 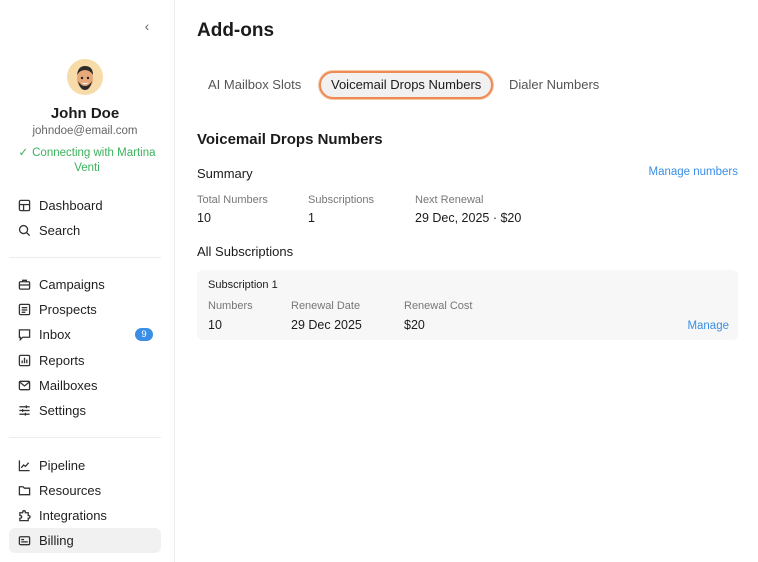 I want to click on stat-label-next-renewal: Next Renewal, so click(x=449, y=200).